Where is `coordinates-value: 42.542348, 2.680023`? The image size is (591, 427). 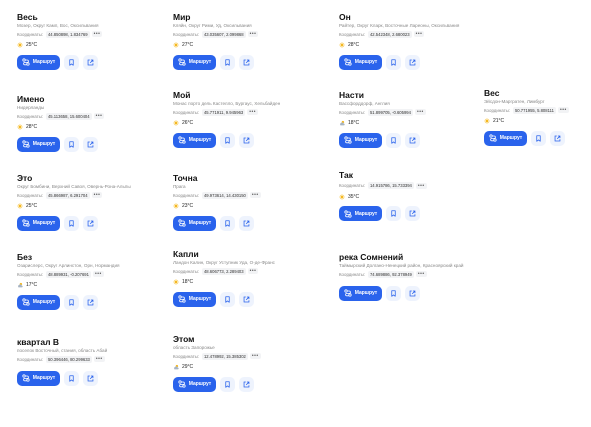
coordinates-value: 42.542348, 2.680023 is located at coordinates (389, 34).